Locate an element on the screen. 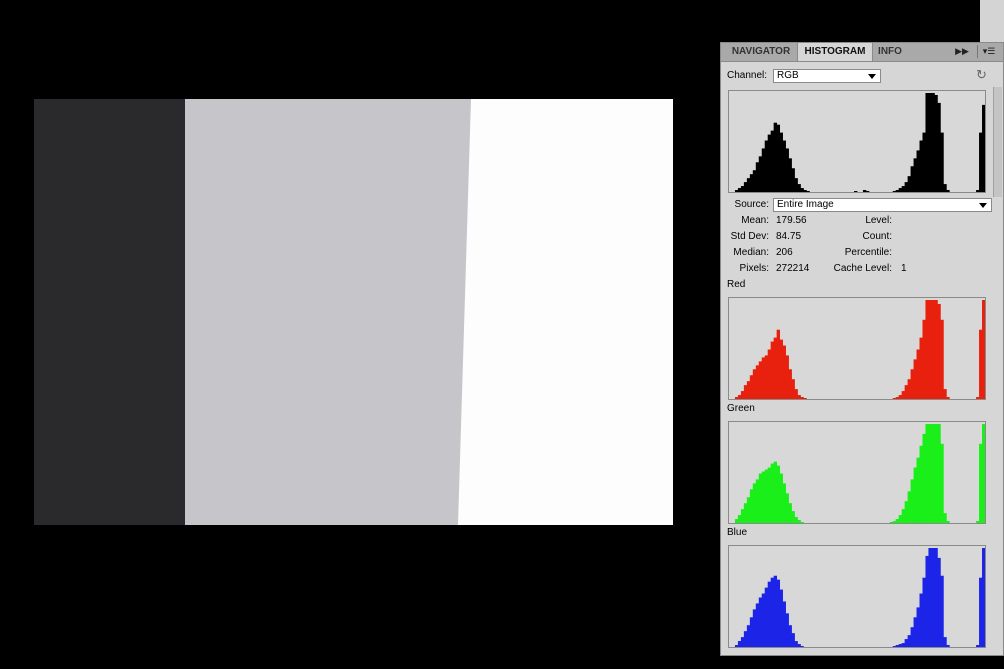 The height and width of the screenshot is (669, 1004). photo-white-region is located at coordinates (565, 312).